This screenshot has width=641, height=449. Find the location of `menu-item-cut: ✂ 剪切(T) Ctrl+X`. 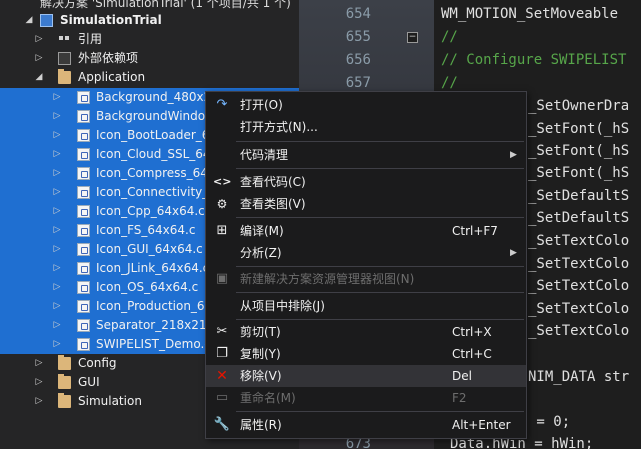

menu-item-cut: ✂ 剪切(T) Ctrl+X is located at coordinates (366, 332).